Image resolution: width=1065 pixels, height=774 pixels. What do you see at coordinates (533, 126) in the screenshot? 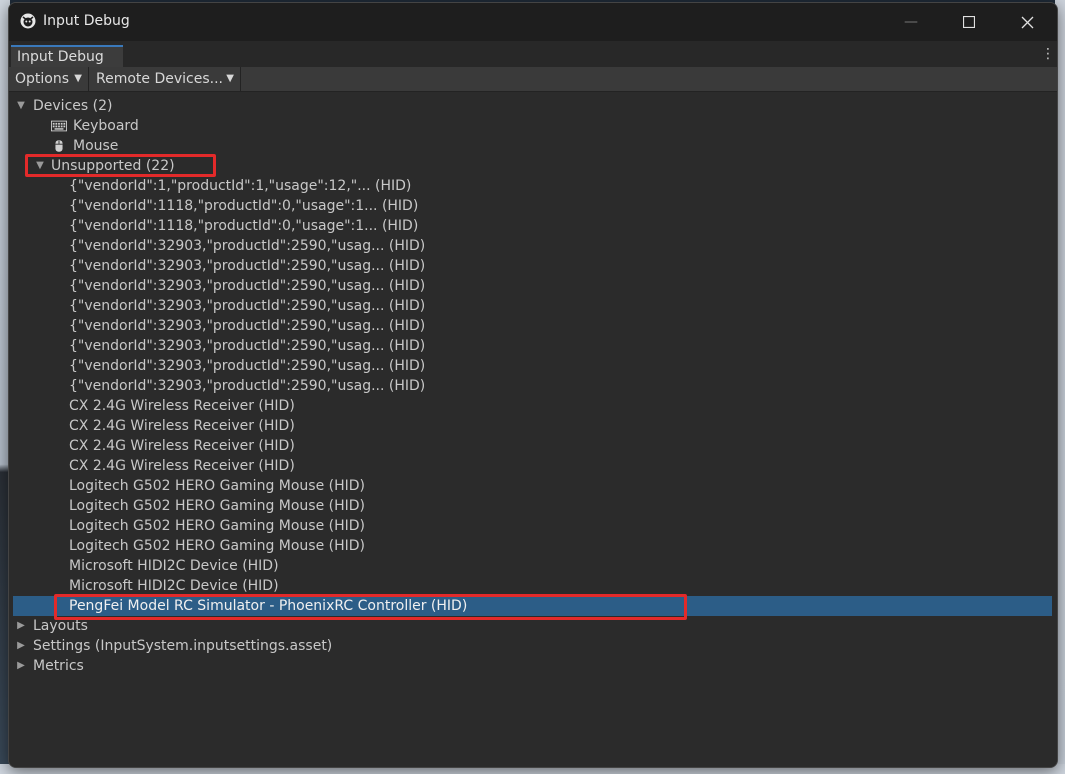
I see `tree-node-keyboard: Keyboard` at bounding box center [533, 126].